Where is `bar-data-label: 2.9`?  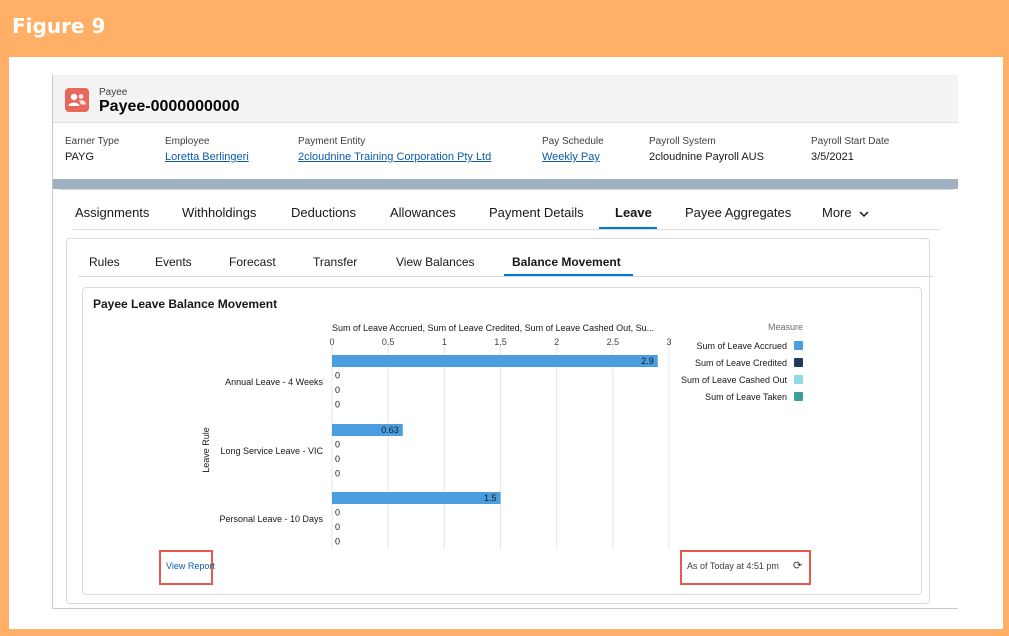 bar-data-label: 2.9 is located at coordinates (647, 361).